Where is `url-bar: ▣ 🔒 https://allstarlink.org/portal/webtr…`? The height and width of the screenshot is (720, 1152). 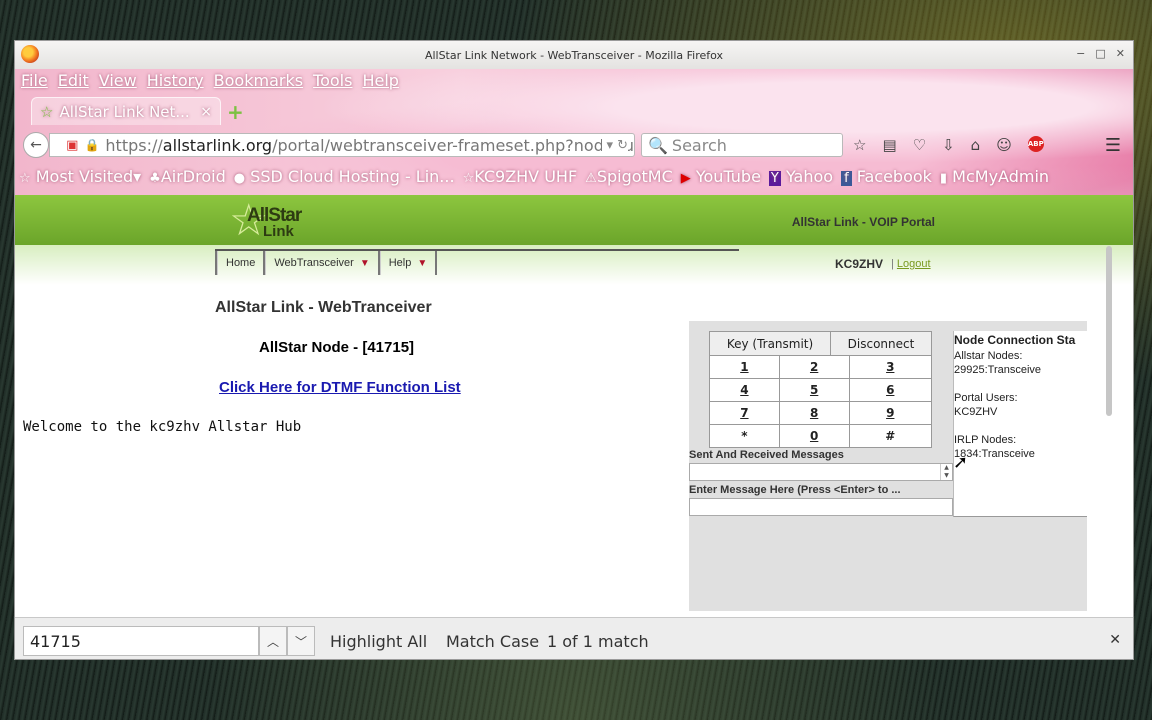
url-bar: ▣ 🔒 https://allstarlink.org/portal/webtr… is located at coordinates (342, 145).